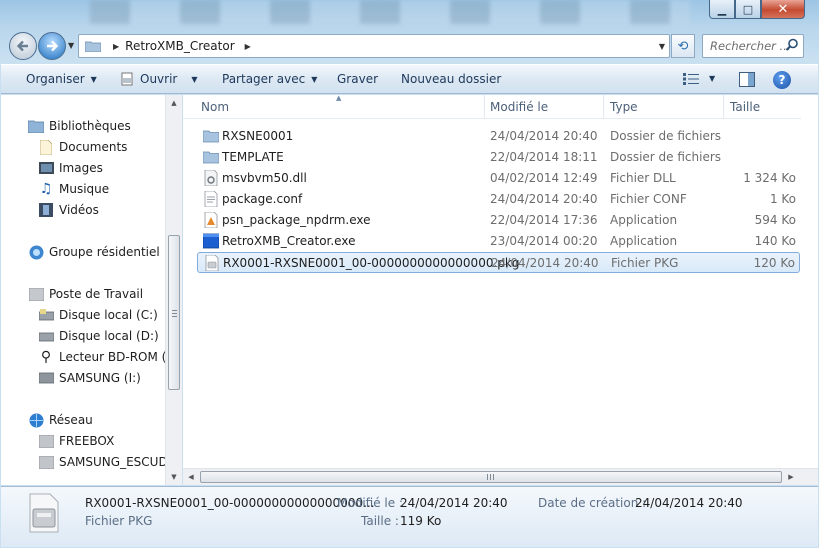  I want to click on details-file-type: Fichier PKG, so click(119, 521).